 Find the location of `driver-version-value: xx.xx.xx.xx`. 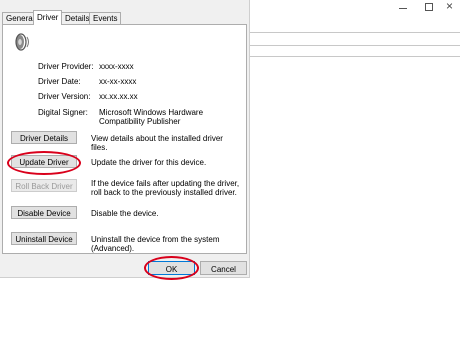

driver-version-value: xx.xx.xx.xx is located at coordinates (118, 96).